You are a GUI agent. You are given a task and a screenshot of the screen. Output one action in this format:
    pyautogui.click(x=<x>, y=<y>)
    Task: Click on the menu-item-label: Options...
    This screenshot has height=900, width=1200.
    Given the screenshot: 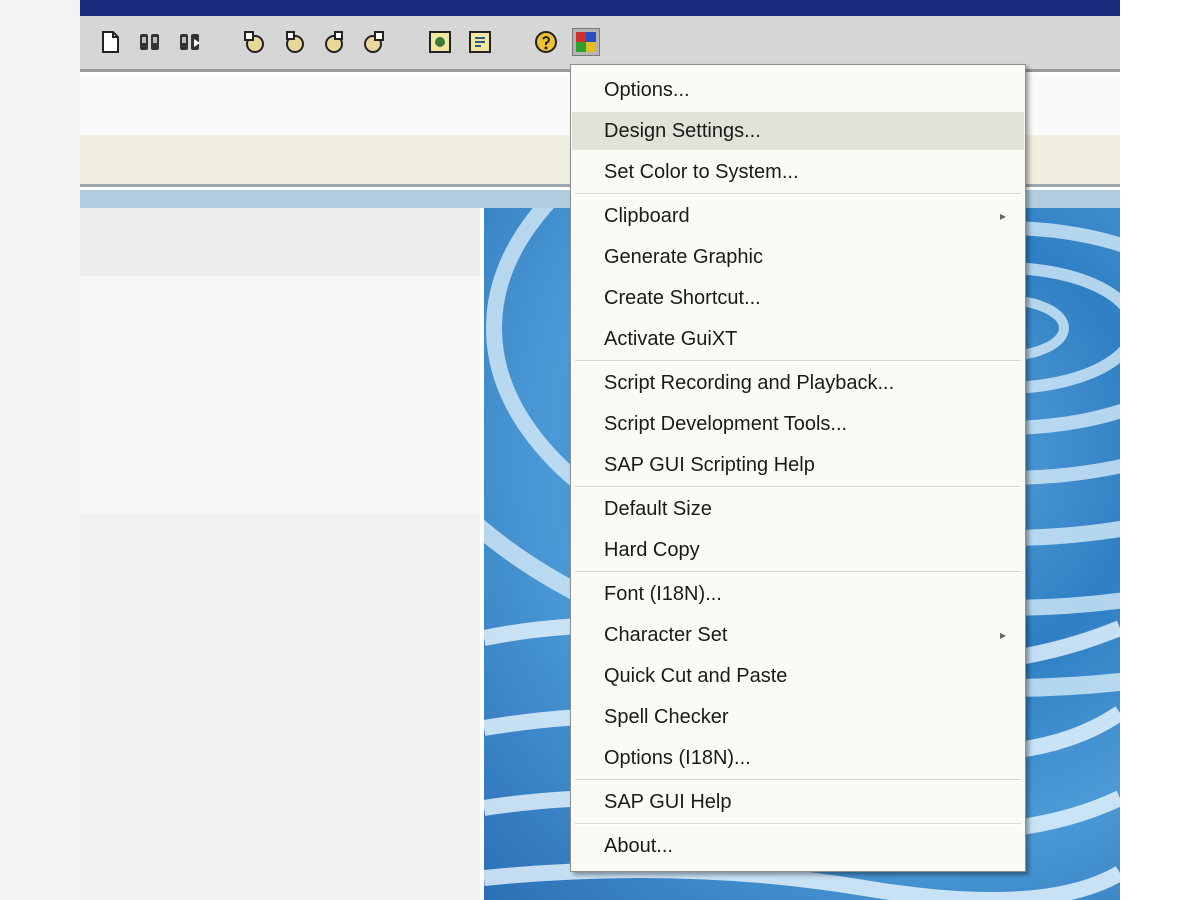 What is the action you would take?
    pyautogui.click(x=647, y=90)
    